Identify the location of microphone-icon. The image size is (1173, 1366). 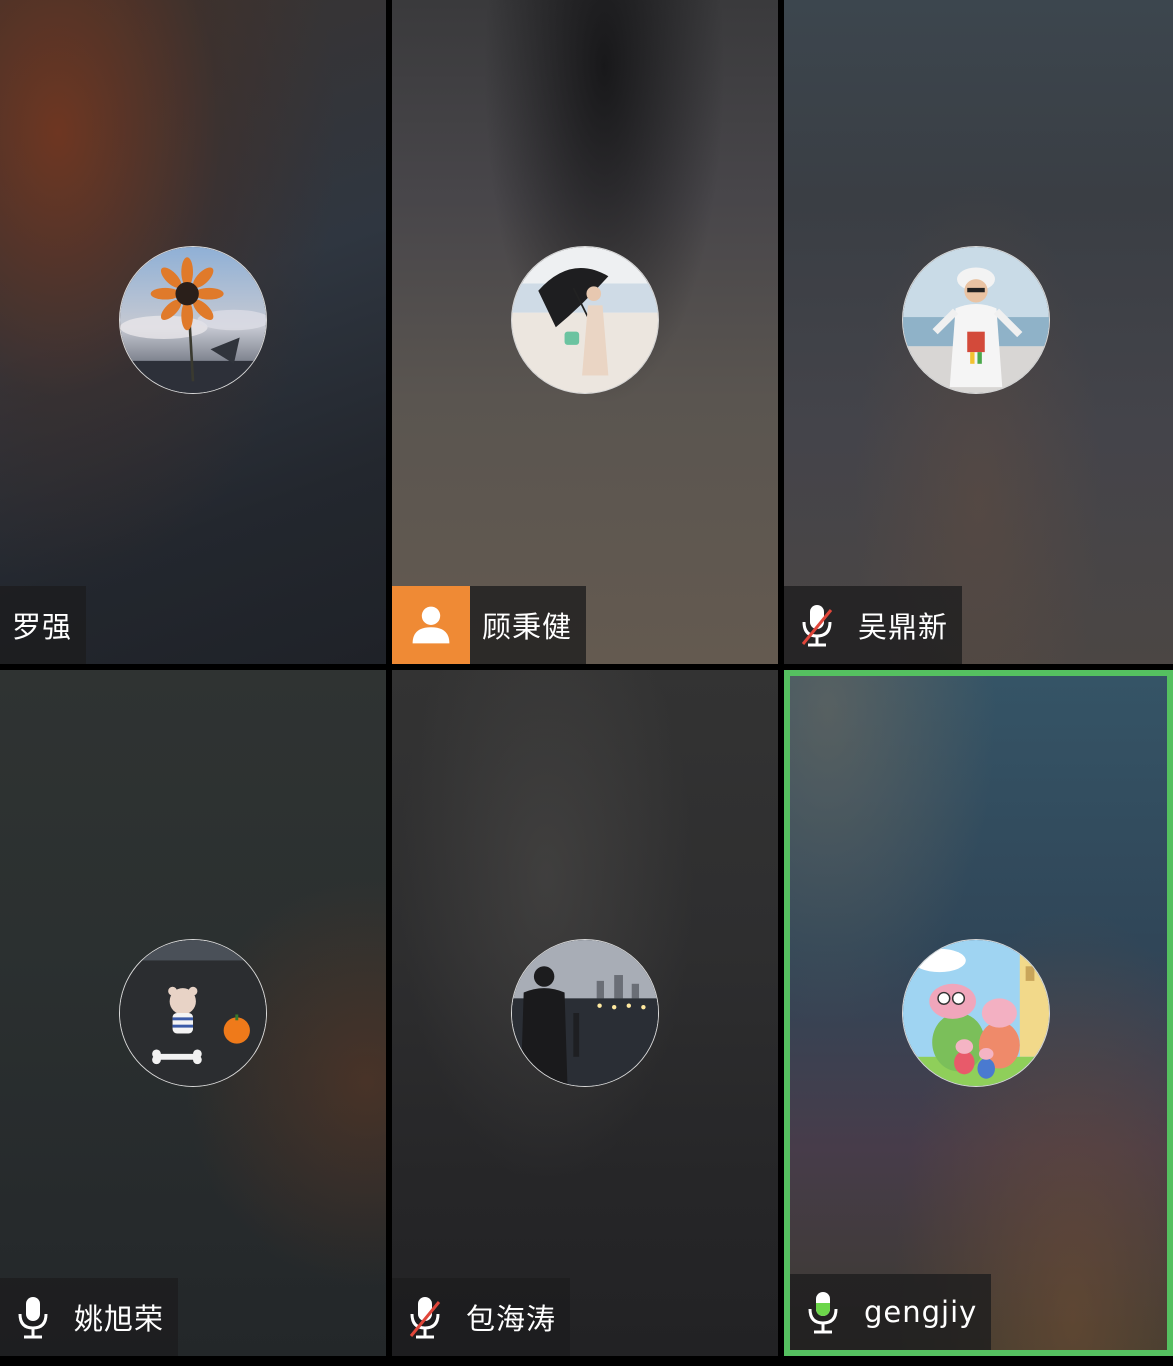
(33, 1318).